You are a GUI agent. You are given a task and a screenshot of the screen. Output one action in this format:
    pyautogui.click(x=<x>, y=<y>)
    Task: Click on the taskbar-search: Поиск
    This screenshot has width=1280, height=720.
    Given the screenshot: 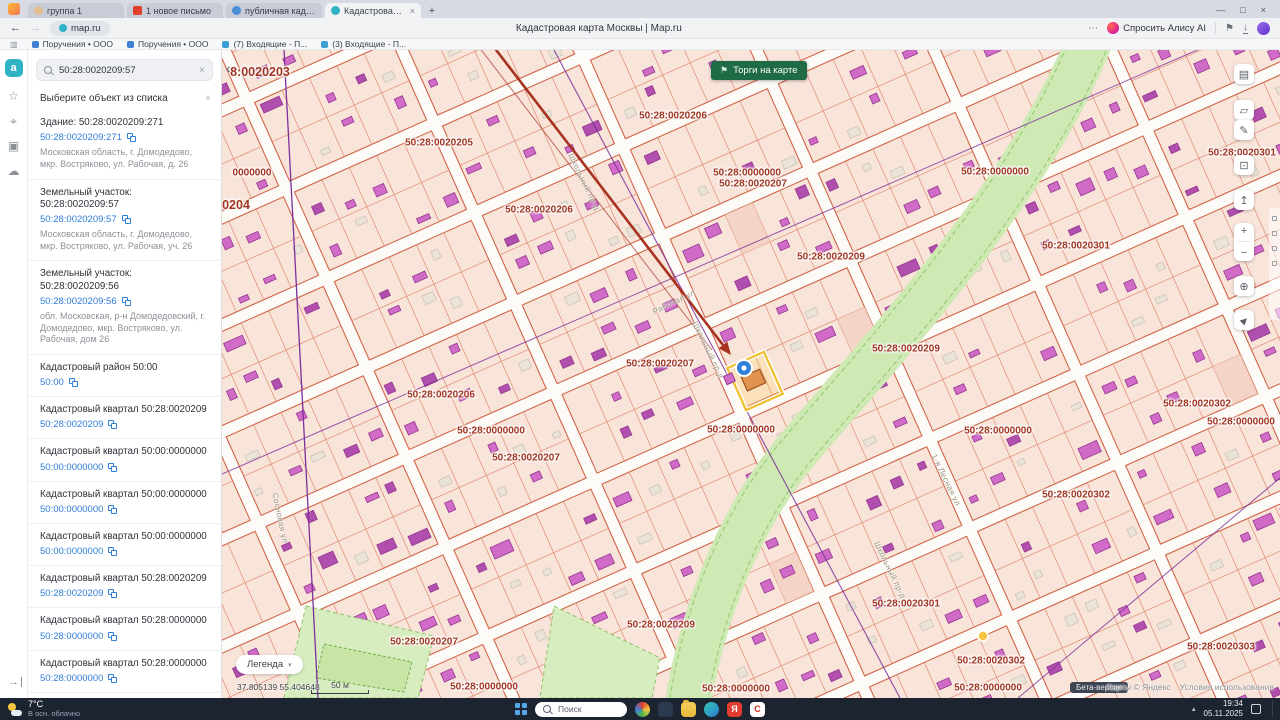 What is the action you would take?
    pyautogui.click(x=581, y=709)
    